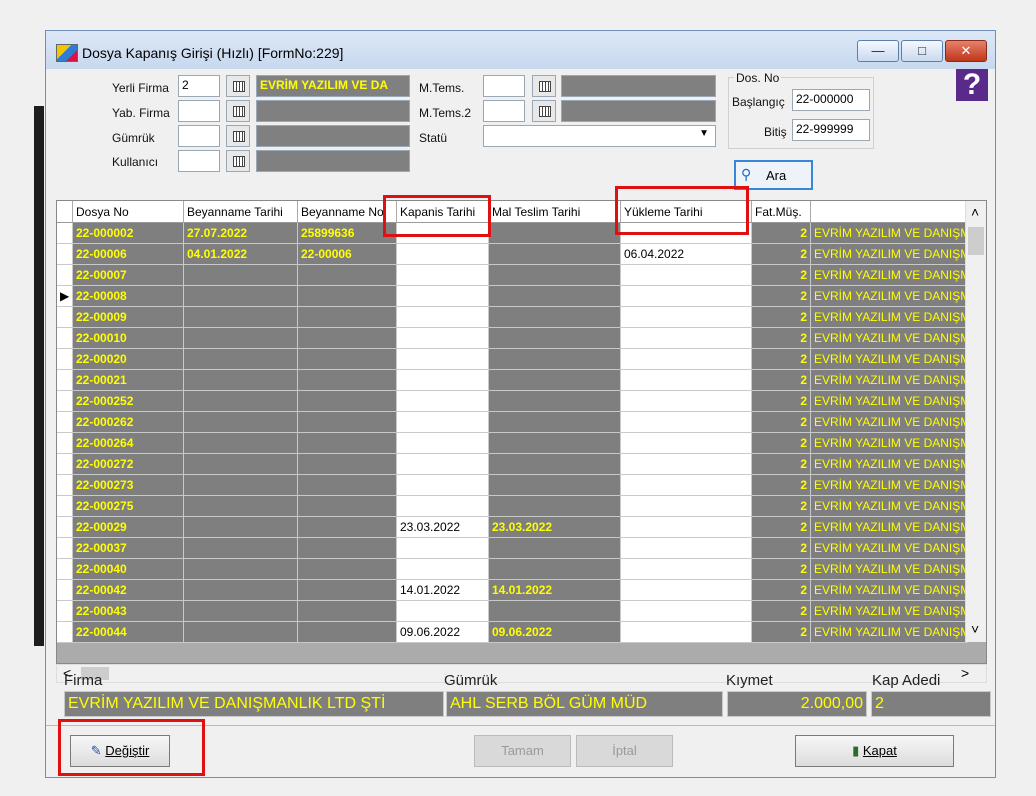 Image resolution: width=1036 pixels, height=796 pixels. I want to click on cell-no: 22-000002, so click(128, 233).